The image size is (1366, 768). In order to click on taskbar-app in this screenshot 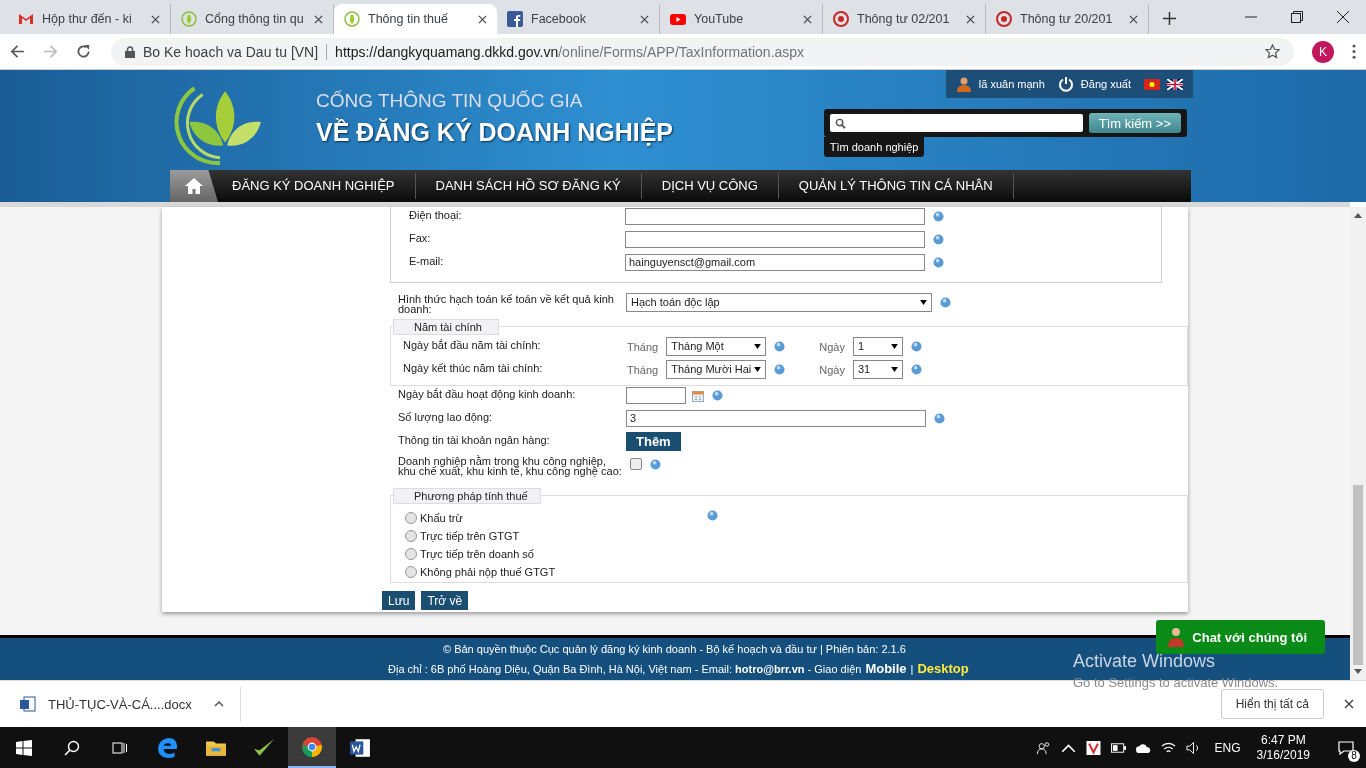, I will do `click(312, 747)`.